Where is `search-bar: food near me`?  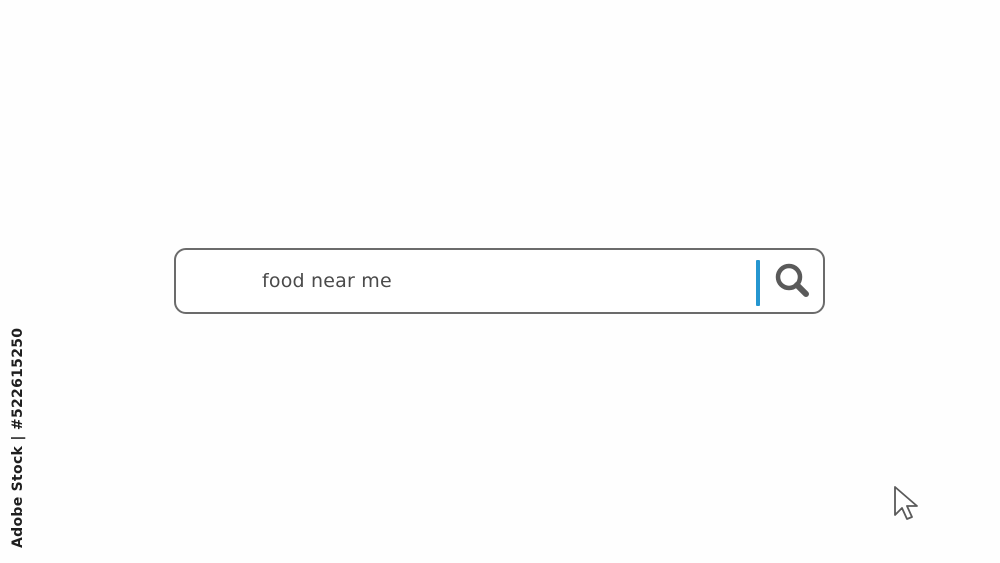 search-bar: food near me is located at coordinates (499, 281).